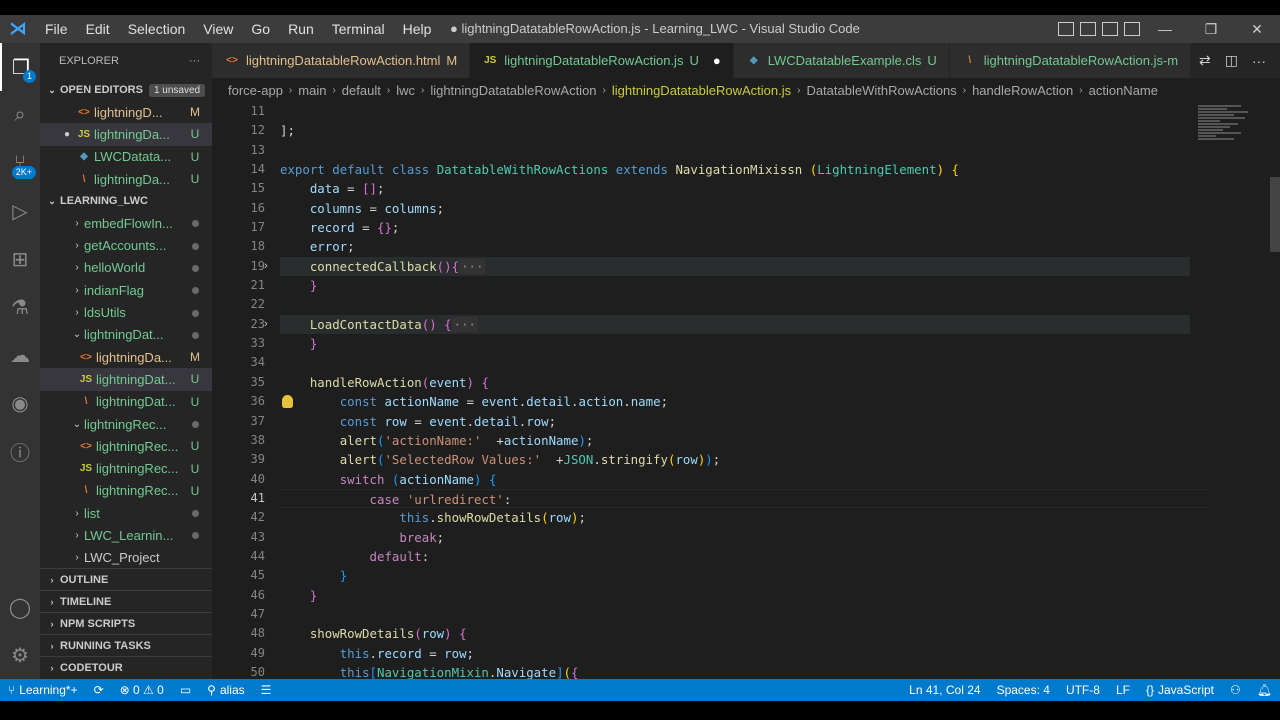 The image size is (1280, 720). What do you see at coordinates (361, 90) in the screenshot?
I see `breadcrumb-item: default` at bounding box center [361, 90].